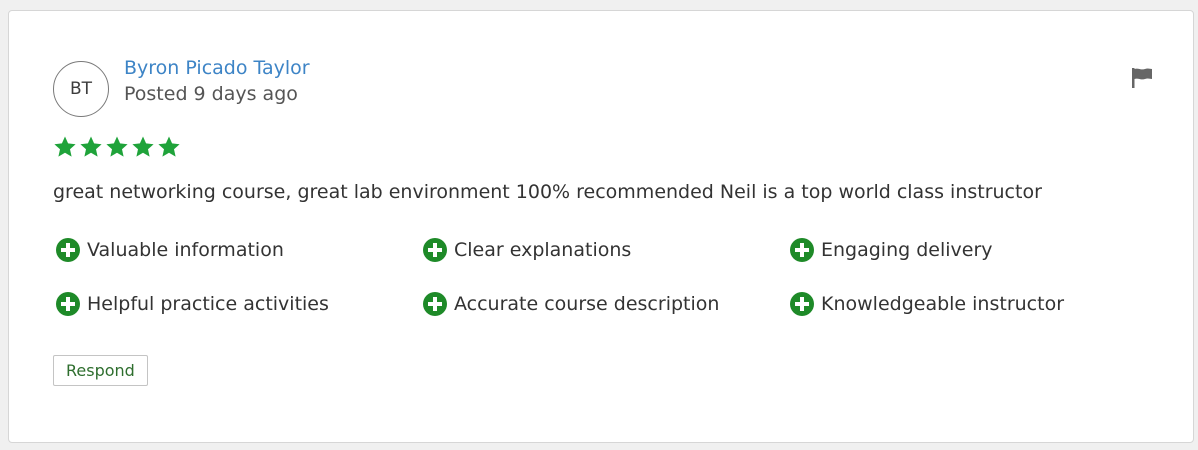 The image size is (1198, 450). Describe the element at coordinates (543, 250) in the screenshot. I see `tag-label: Clear explanations` at that location.